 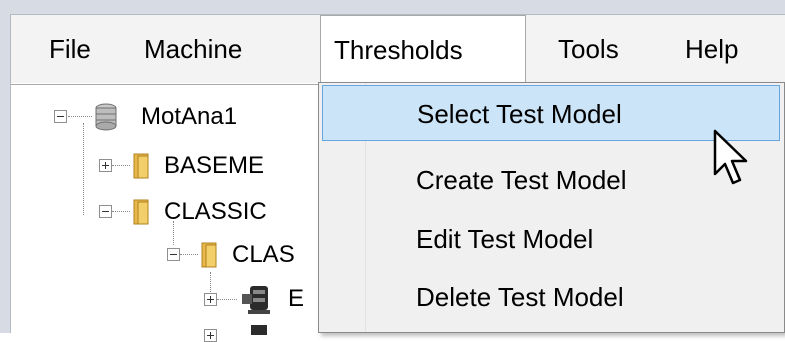 What do you see at coordinates (423, 49) in the screenshot?
I see `menu-thresholds: Thresholds` at bounding box center [423, 49].